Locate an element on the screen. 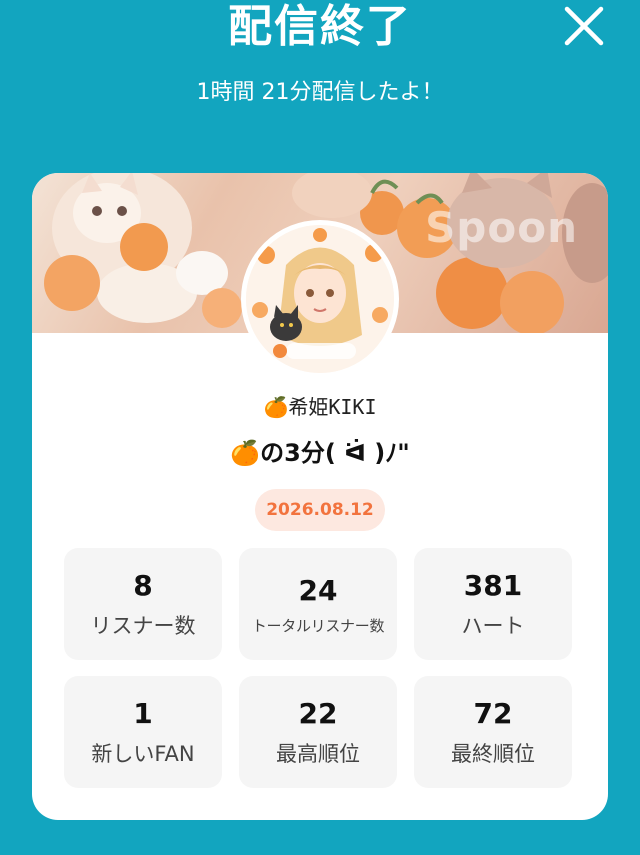  stat-label: 最終順位 is located at coordinates (493, 754).